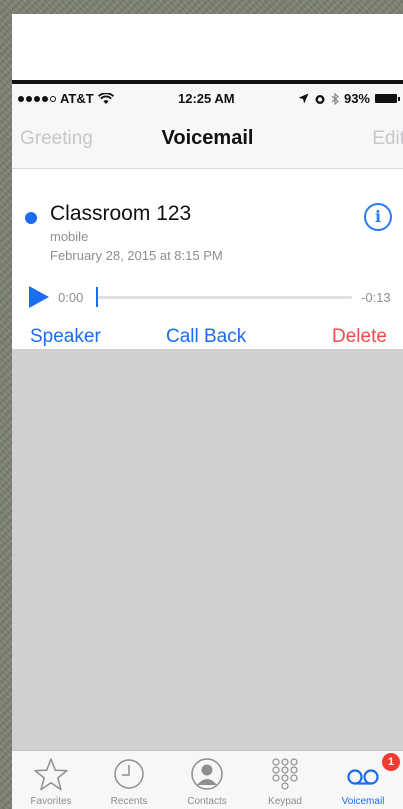 This screenshot has height=809, width=403. I want to click on tab-favorites-label: Favorites, so click(51, 801).